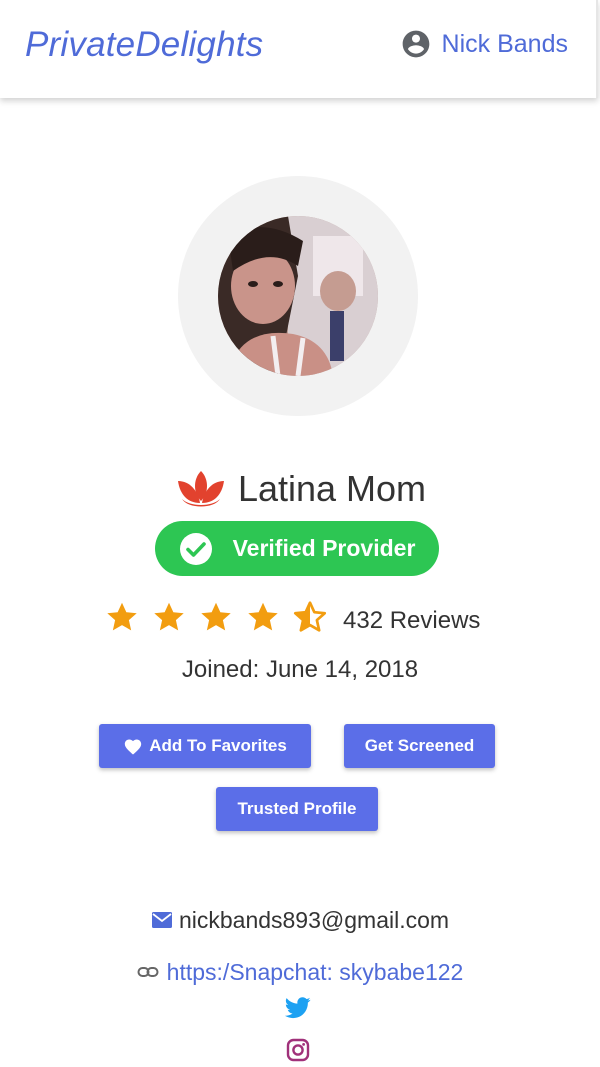  I want to click on brand-logo-link: PrivateDelights, so click(144, 45).